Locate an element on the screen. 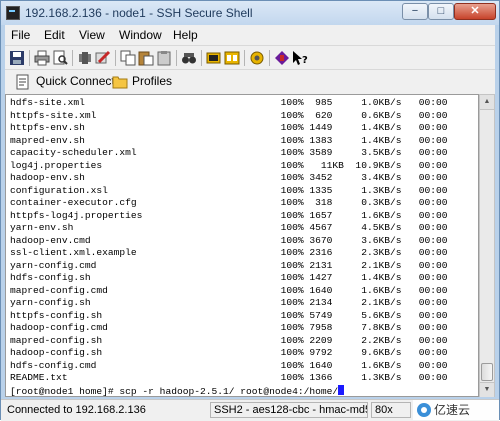  paste-all-icon is located at coordinates (164, 58).